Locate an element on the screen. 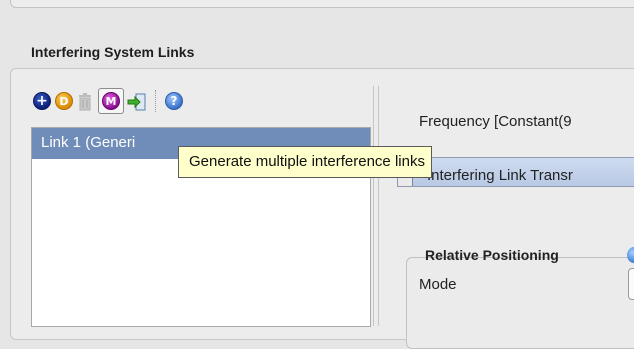 This screenshot has width=634, height=349. delete-link-button is located at coordinates (85, 102).